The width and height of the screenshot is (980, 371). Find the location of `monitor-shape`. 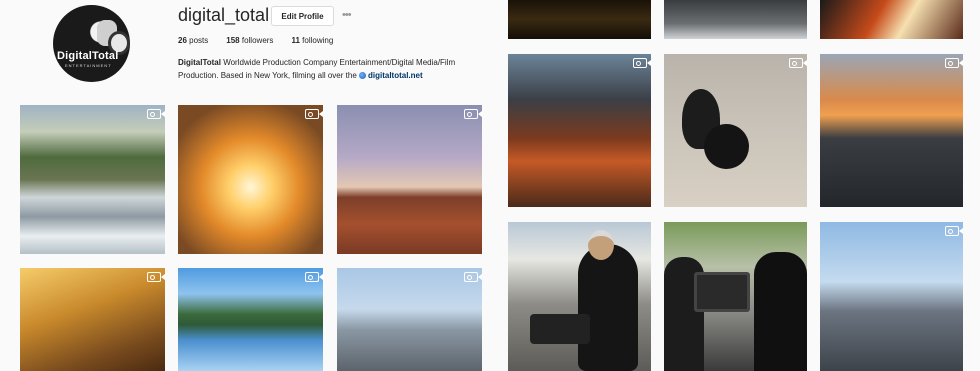

monitor-shape is located at coordinates (722, 292).